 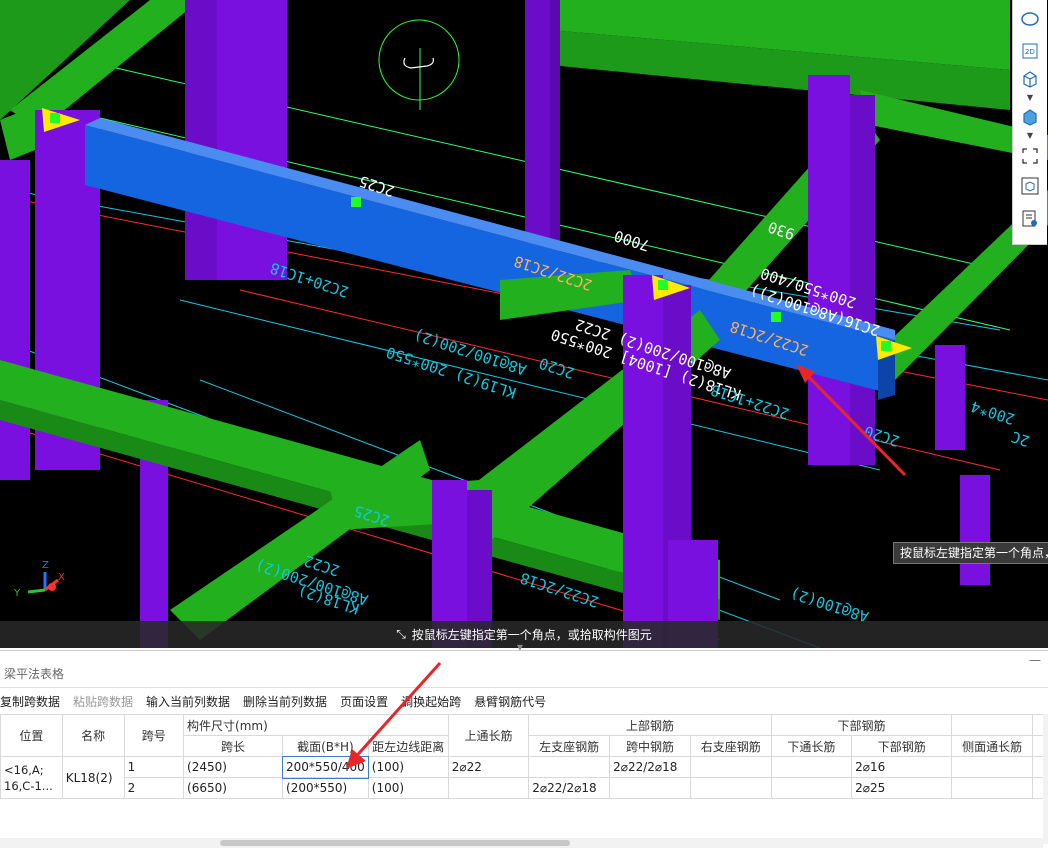 I want to click on label-left-rebar: 2C20+1C18, so click(x=309, y=280).